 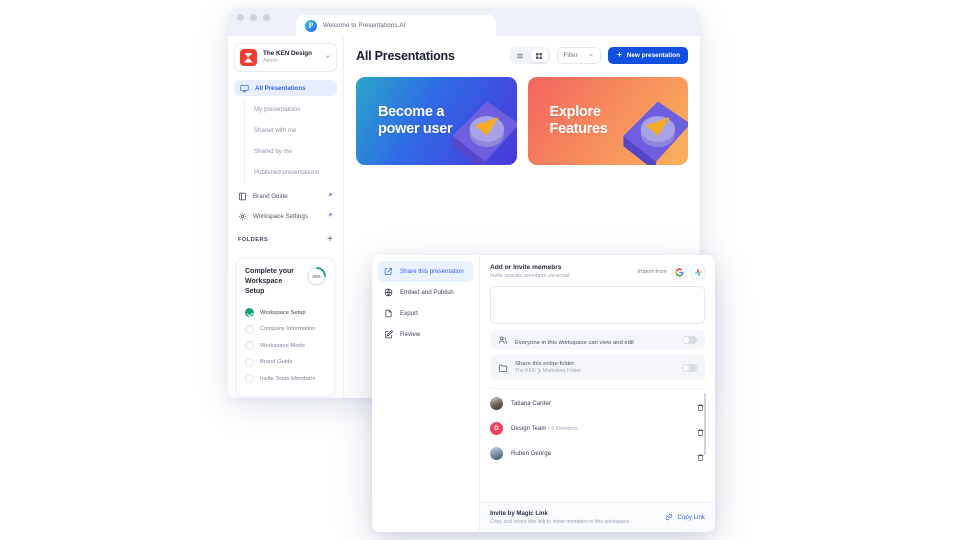 I want to click on list-item: D Design Team • 8 Members, so click(x=597, y=428).